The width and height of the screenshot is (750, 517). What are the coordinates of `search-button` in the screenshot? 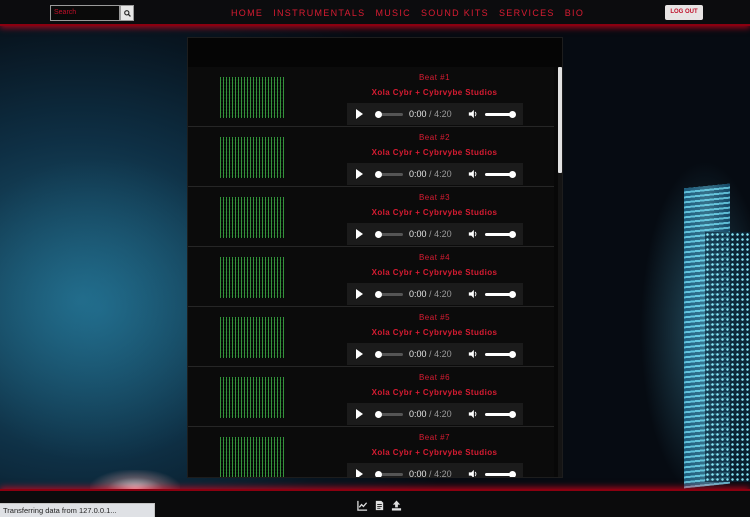 It's located at (127, 13).